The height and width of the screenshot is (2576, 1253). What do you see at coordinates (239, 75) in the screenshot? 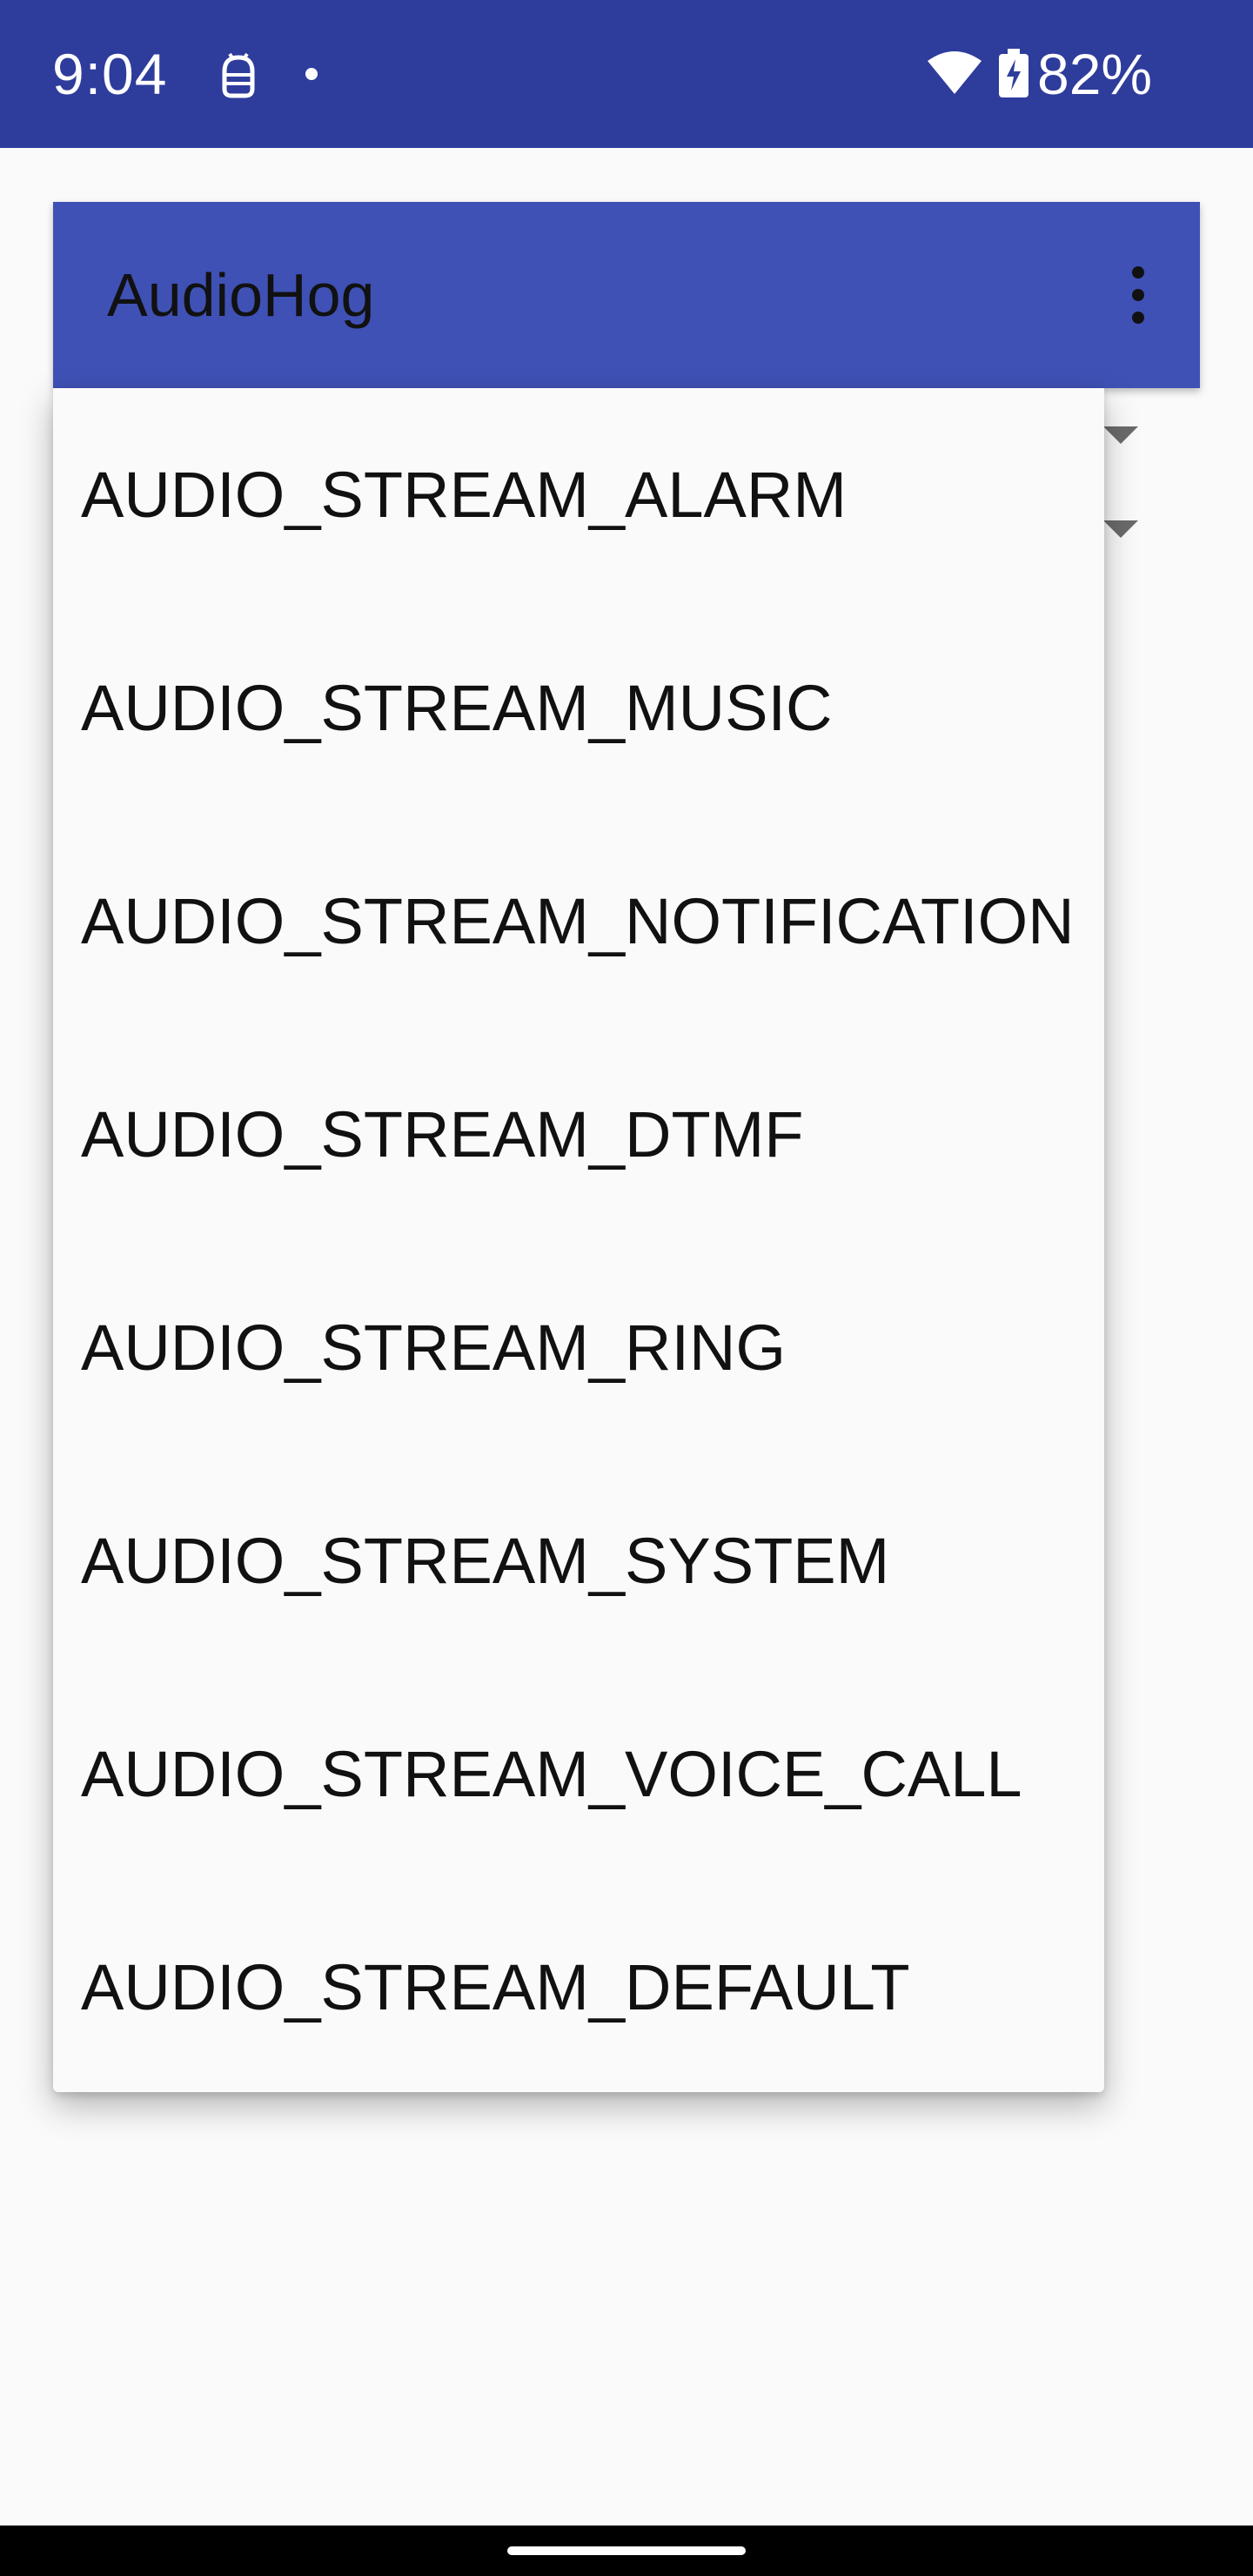
I see `android-debug-icon` at bounding box center [239, 75].